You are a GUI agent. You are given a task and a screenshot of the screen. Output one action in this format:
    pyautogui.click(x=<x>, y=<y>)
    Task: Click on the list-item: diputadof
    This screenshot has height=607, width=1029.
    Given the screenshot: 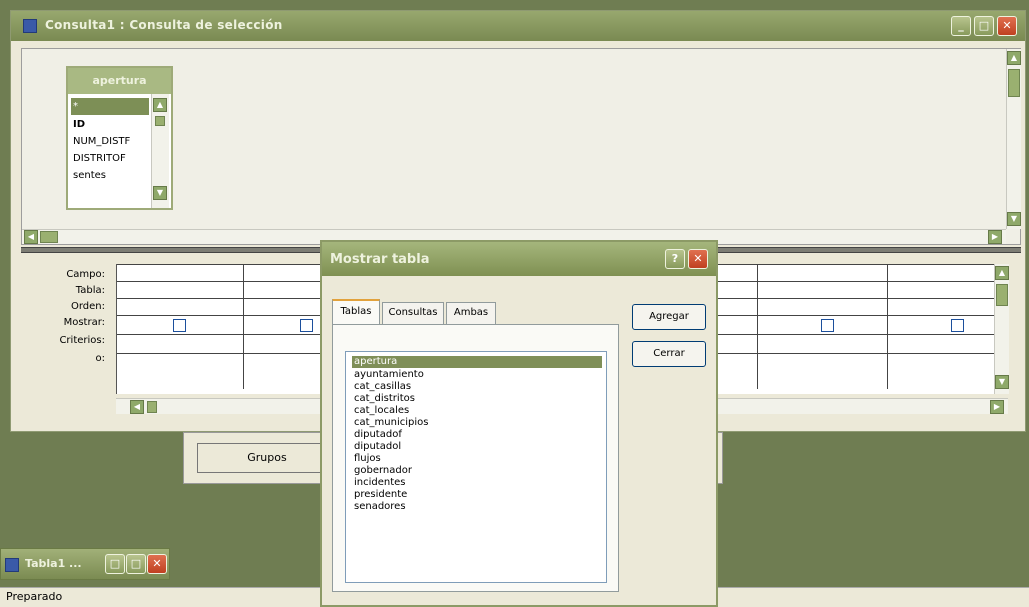 What is the action you would take?
    pyautogui.click(x=477, y=435)
    